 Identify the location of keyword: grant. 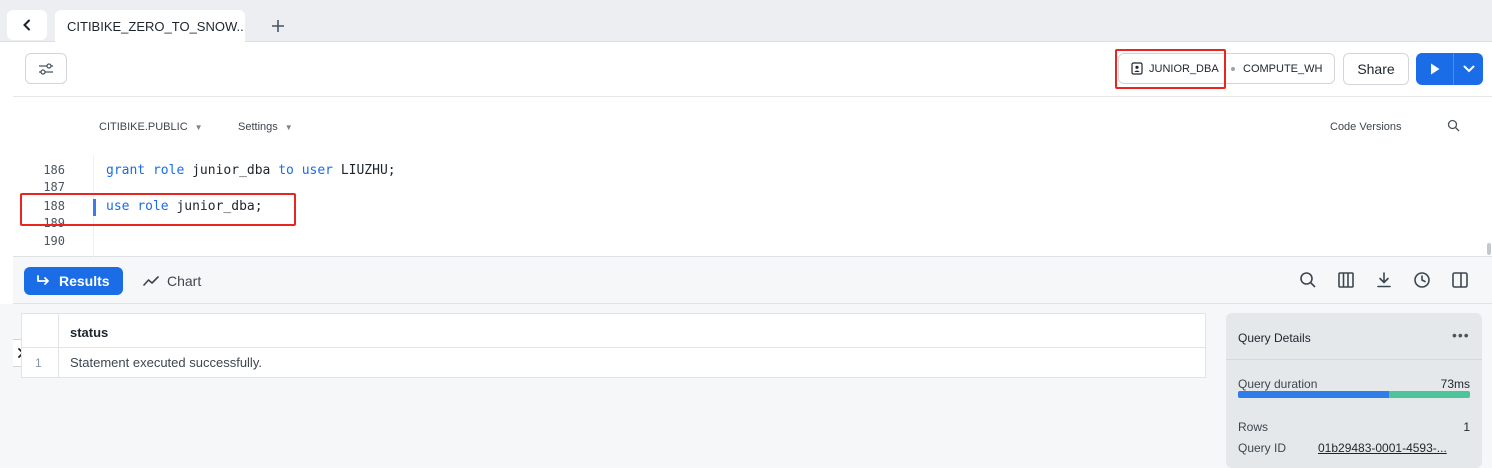
(126, 170).